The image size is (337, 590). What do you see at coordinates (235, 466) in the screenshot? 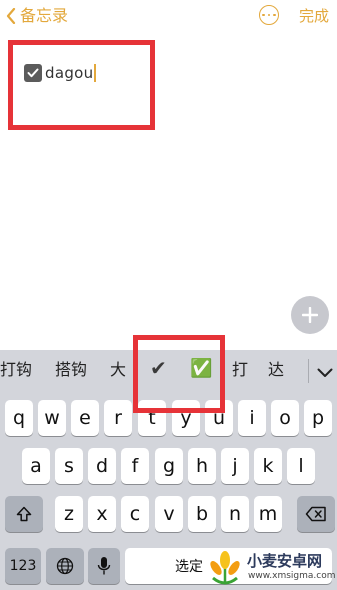
I see `key: j` at bounding box center [235, 466].